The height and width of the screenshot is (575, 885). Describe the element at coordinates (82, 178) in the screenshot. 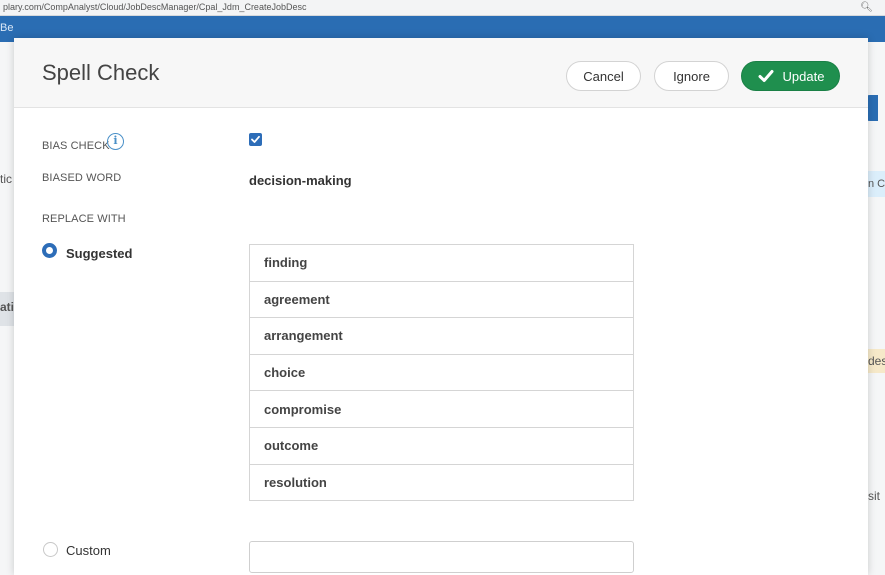

I see `biased-word-label: BIASED WORD` at that location.